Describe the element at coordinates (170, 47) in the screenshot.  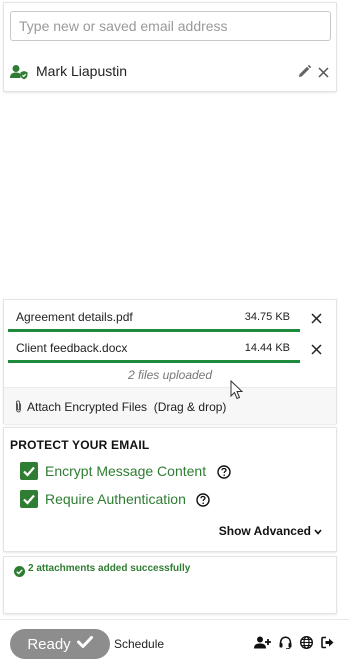
I see `recipients-panel: Mark Liapustin` at that location.